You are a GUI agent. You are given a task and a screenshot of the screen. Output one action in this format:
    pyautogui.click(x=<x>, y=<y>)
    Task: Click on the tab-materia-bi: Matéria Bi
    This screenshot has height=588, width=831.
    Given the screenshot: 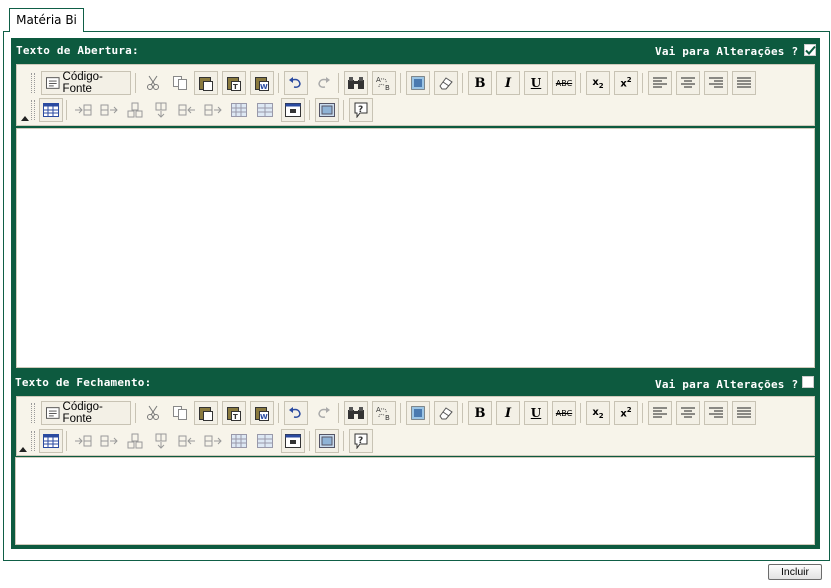 What is the action you would take?
    pyautogui.click(x=46, y=20)
    